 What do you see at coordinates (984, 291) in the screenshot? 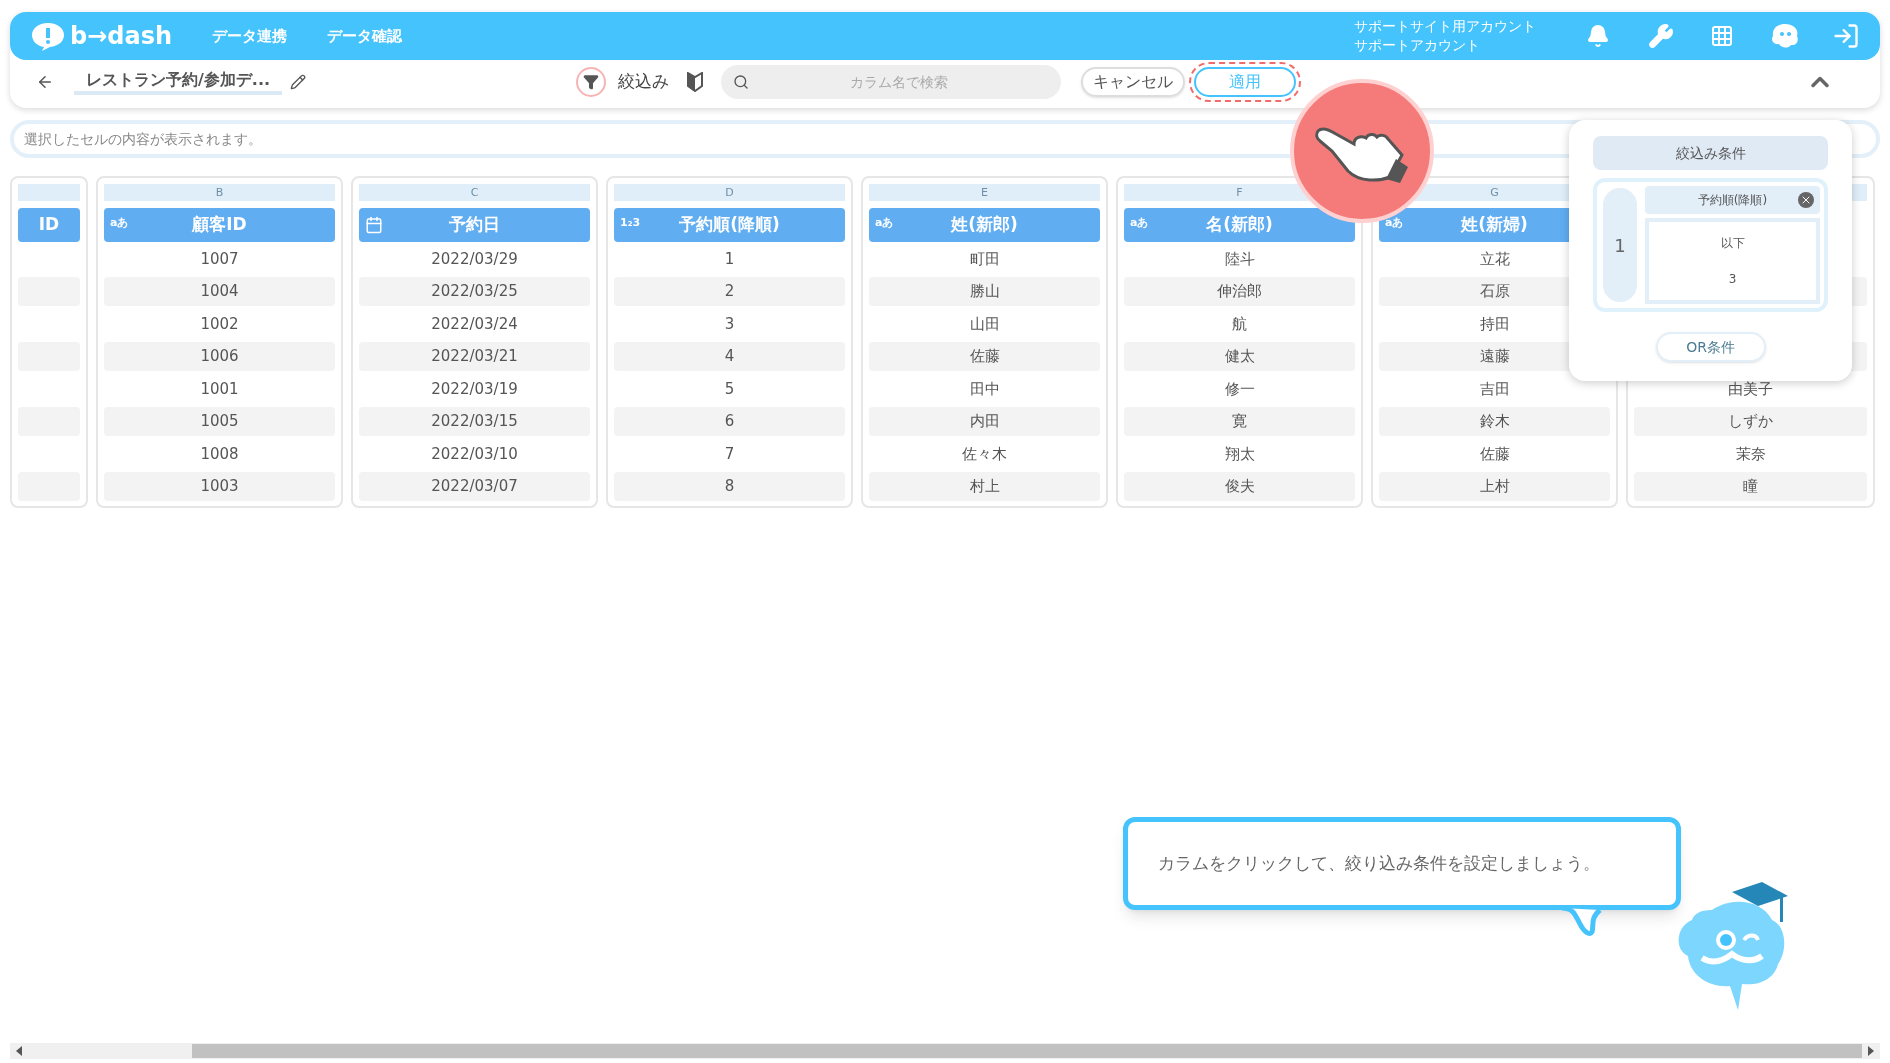
I see `table-cell: 勝山` at bounding box center [984, 291].